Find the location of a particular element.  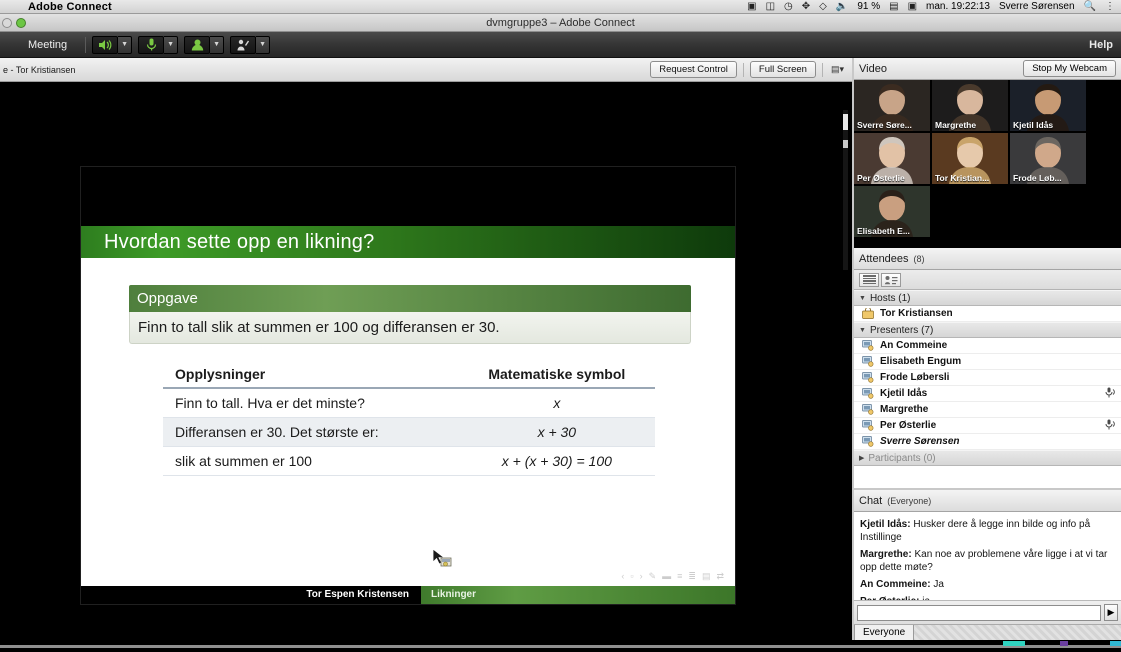

list-icon: ≡ is located at coordinates (680, 576).